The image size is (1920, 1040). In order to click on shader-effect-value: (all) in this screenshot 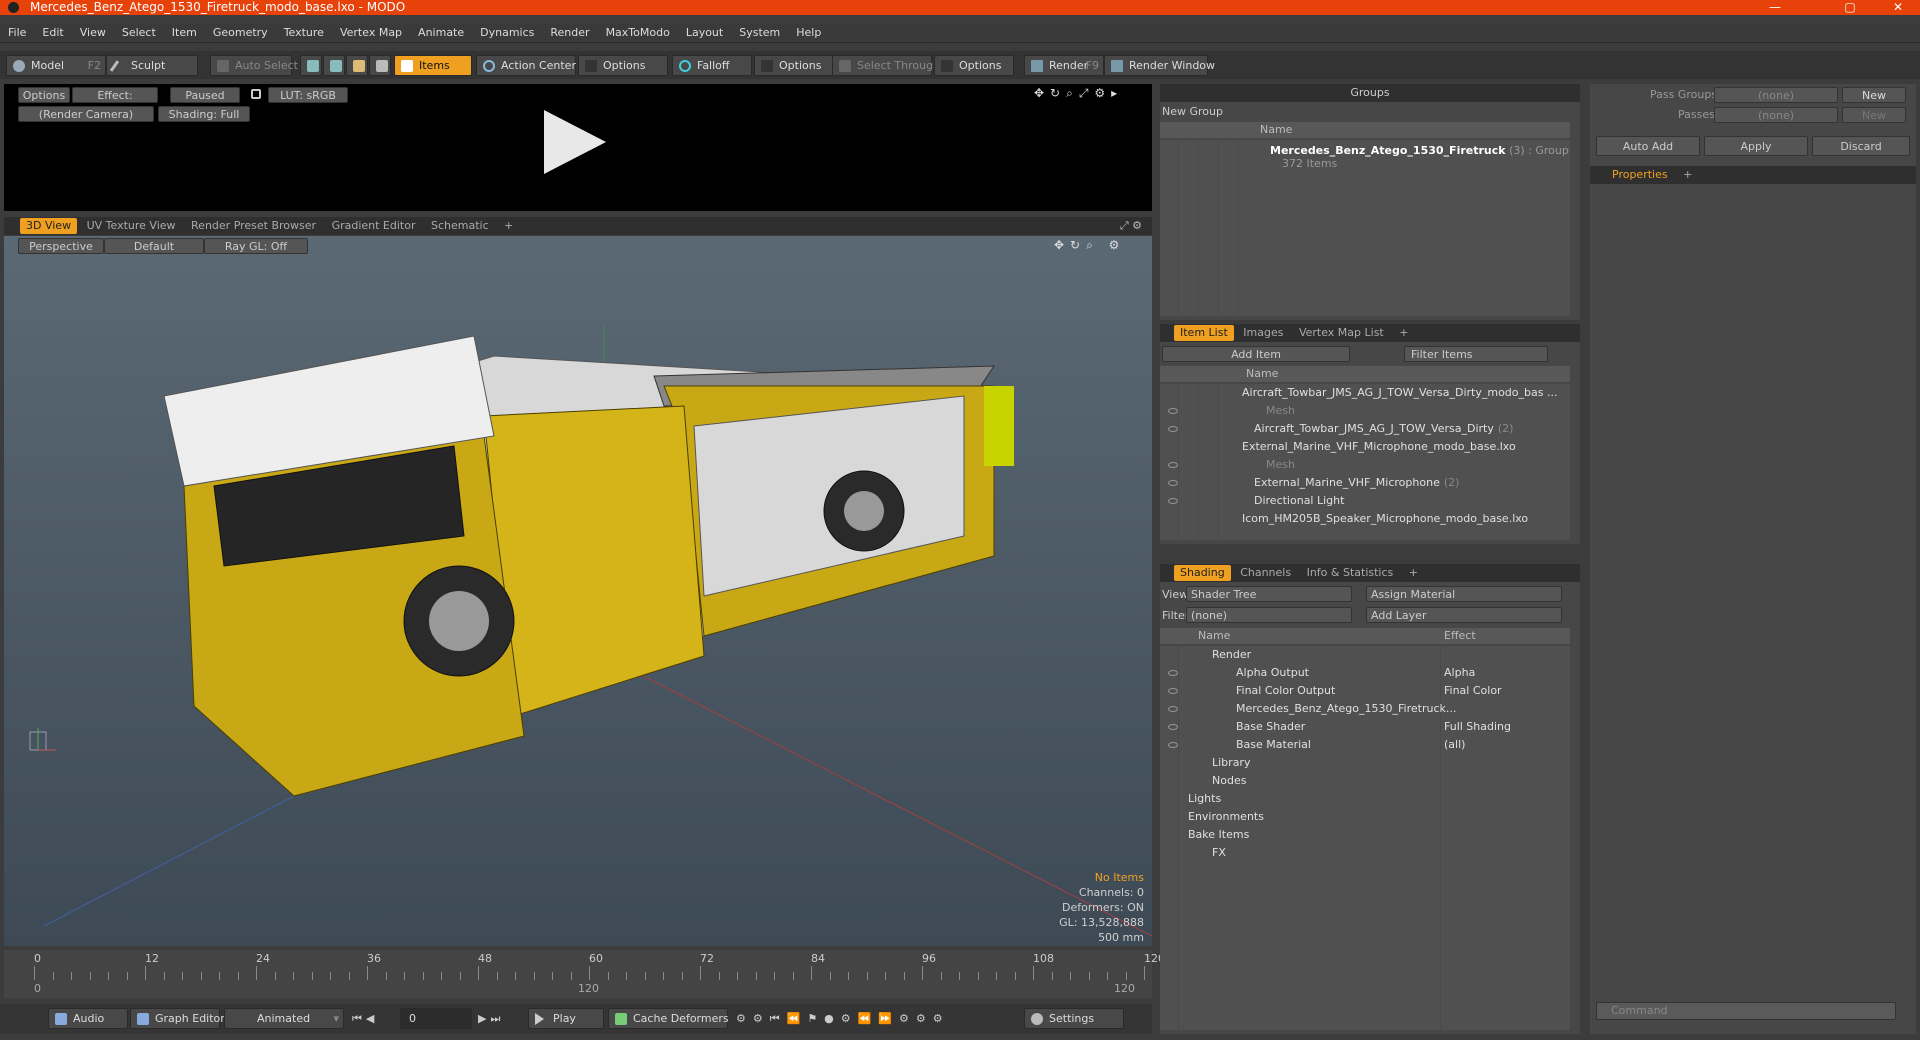, I will do `click(1454, 745)`.